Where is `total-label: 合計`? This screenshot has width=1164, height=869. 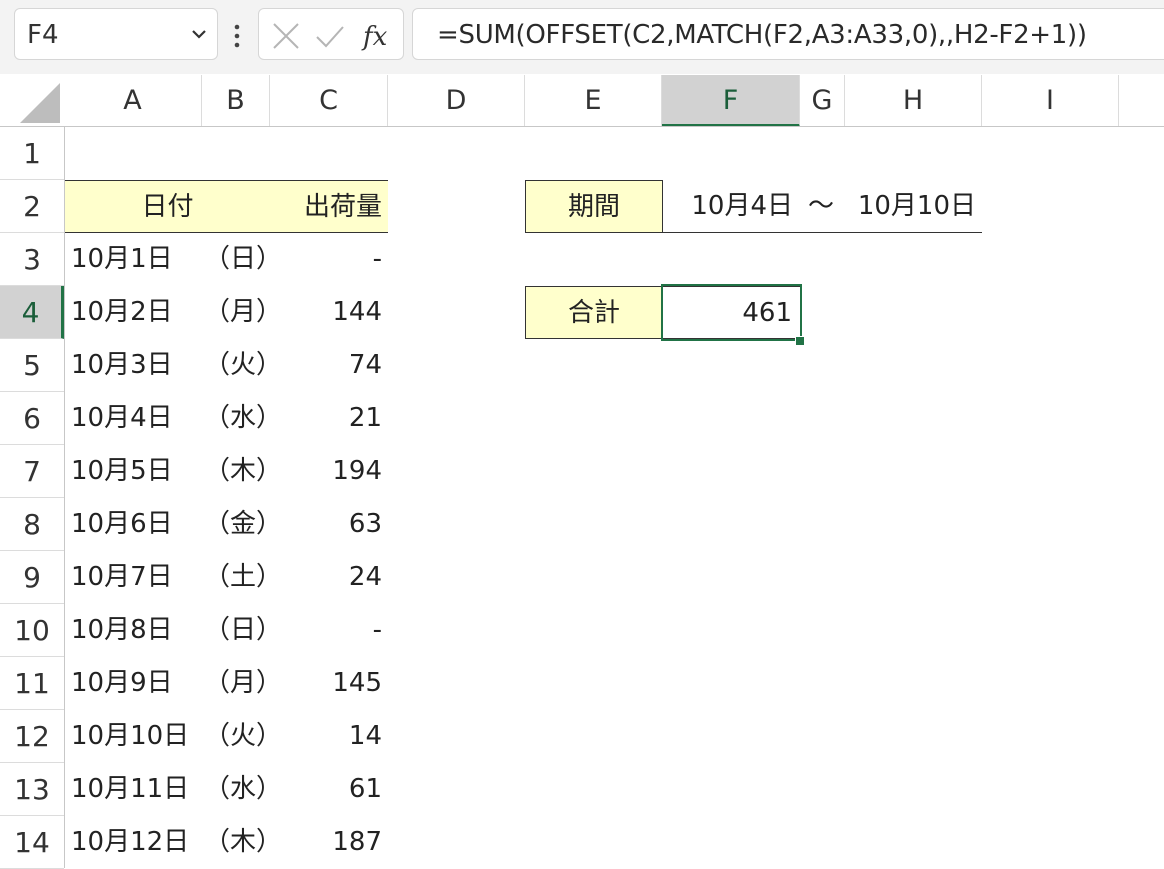 total-label: 合計 is located at coordinates (594, 312).